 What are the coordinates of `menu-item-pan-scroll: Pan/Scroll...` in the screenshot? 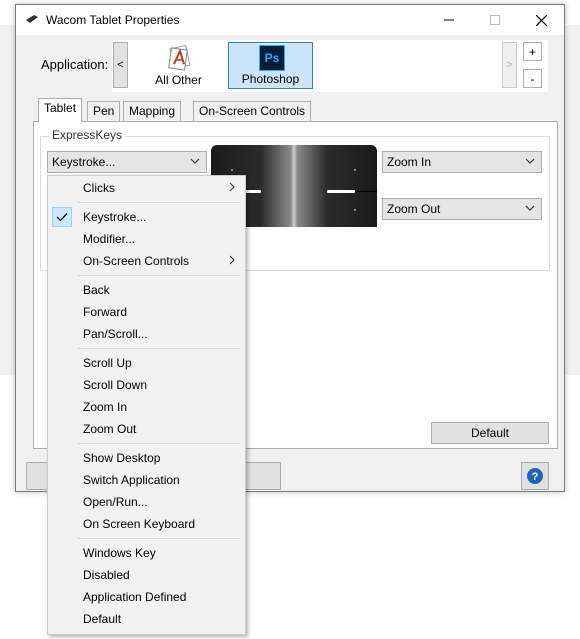 It's located at (146, 334).